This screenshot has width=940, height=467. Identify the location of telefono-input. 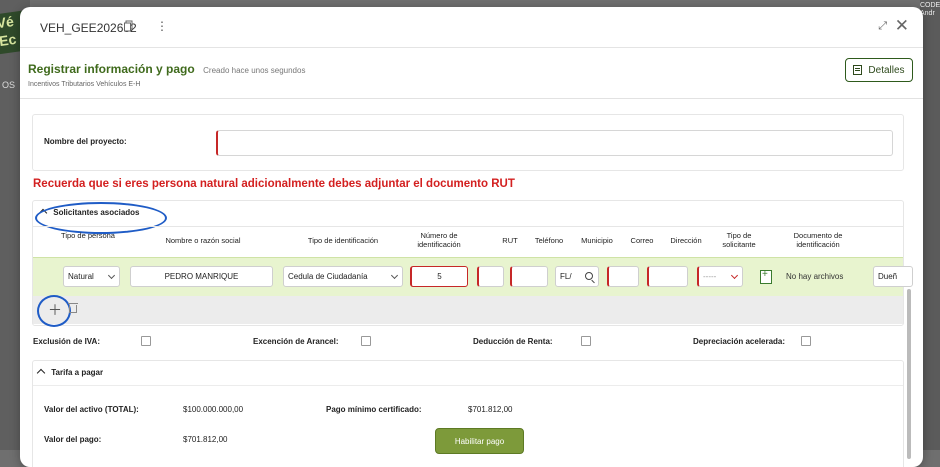
(529, 276).